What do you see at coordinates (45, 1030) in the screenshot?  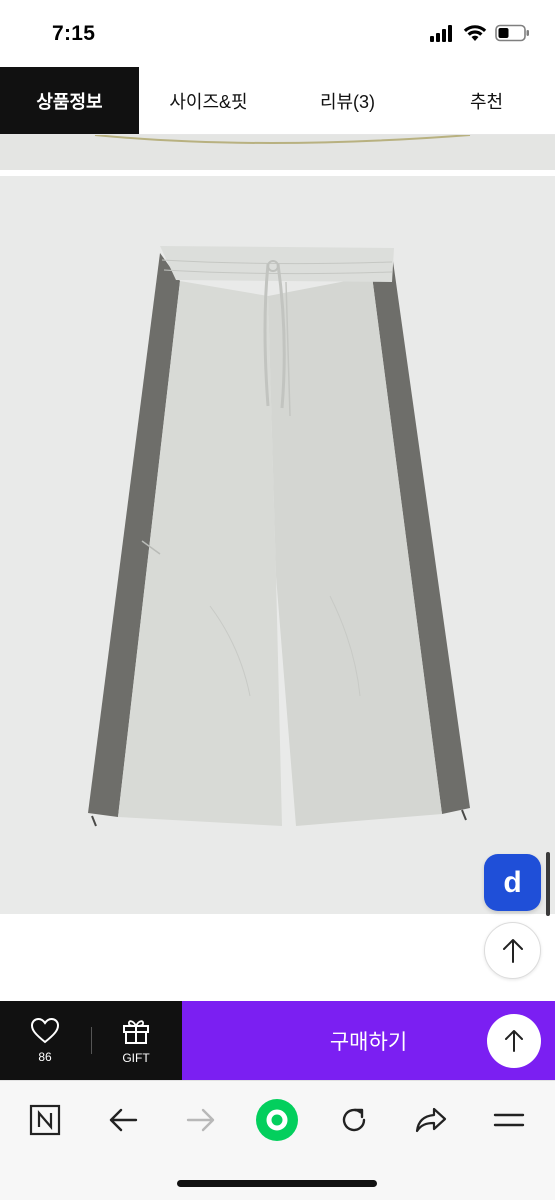 I see `heart-icon` at bounding box center [45, 1030].